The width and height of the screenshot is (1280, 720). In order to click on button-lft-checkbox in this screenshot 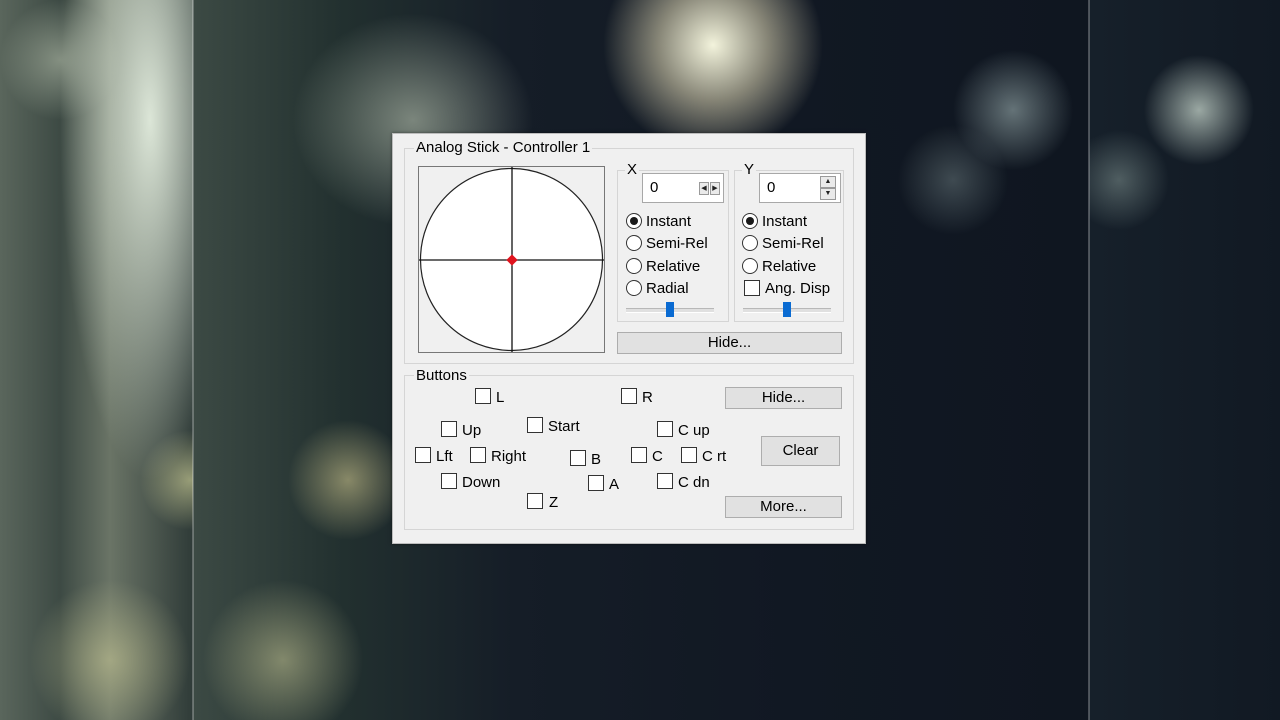, I will do `click(423, 455)`.